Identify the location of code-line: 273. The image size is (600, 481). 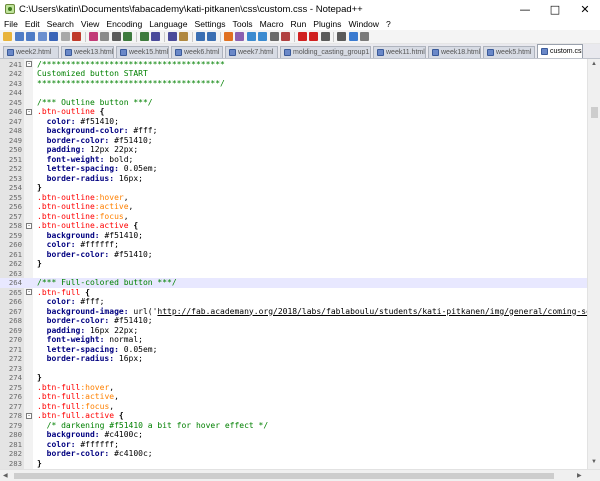
(293, 369).